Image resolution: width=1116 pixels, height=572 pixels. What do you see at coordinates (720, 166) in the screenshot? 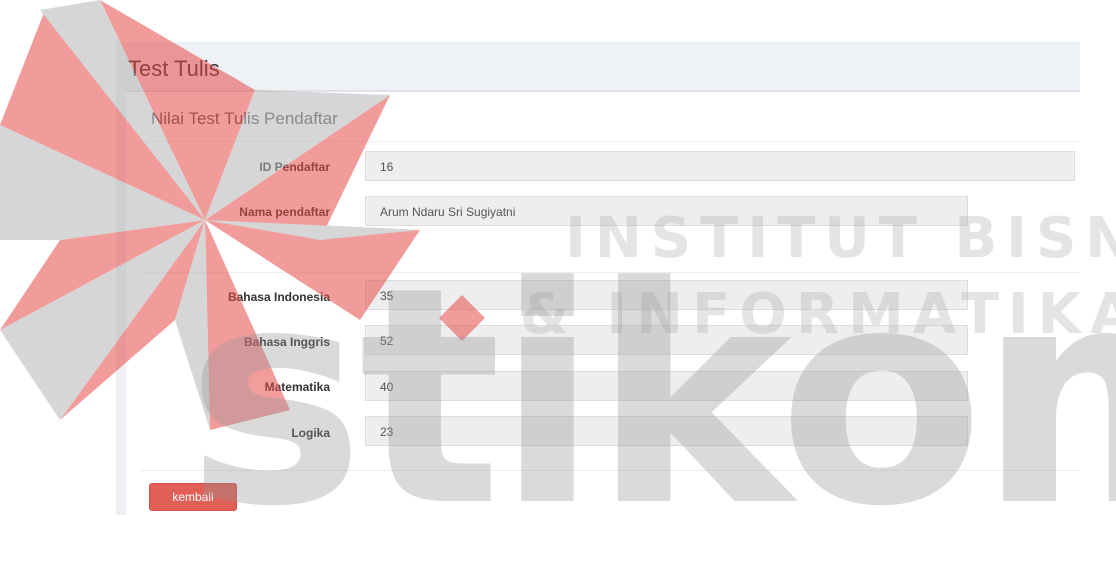
I see `id-pendaftar-field: 16` at bounding box center [720, 166].